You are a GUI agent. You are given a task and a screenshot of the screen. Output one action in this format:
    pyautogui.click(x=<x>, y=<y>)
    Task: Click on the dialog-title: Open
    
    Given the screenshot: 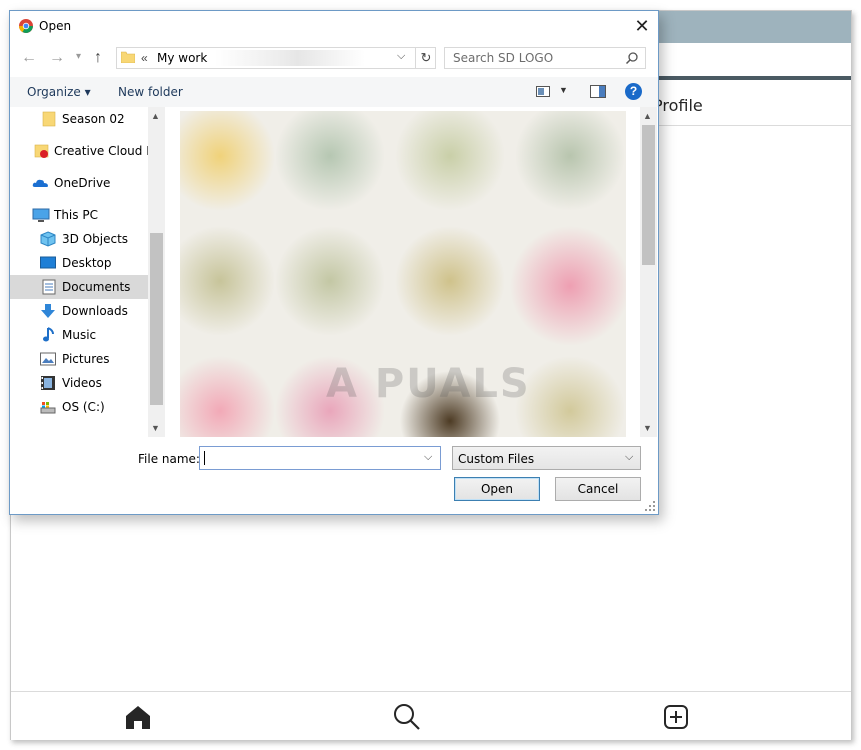 What is the action you would take?
    pyautogui.click(x=55, y=26)
    